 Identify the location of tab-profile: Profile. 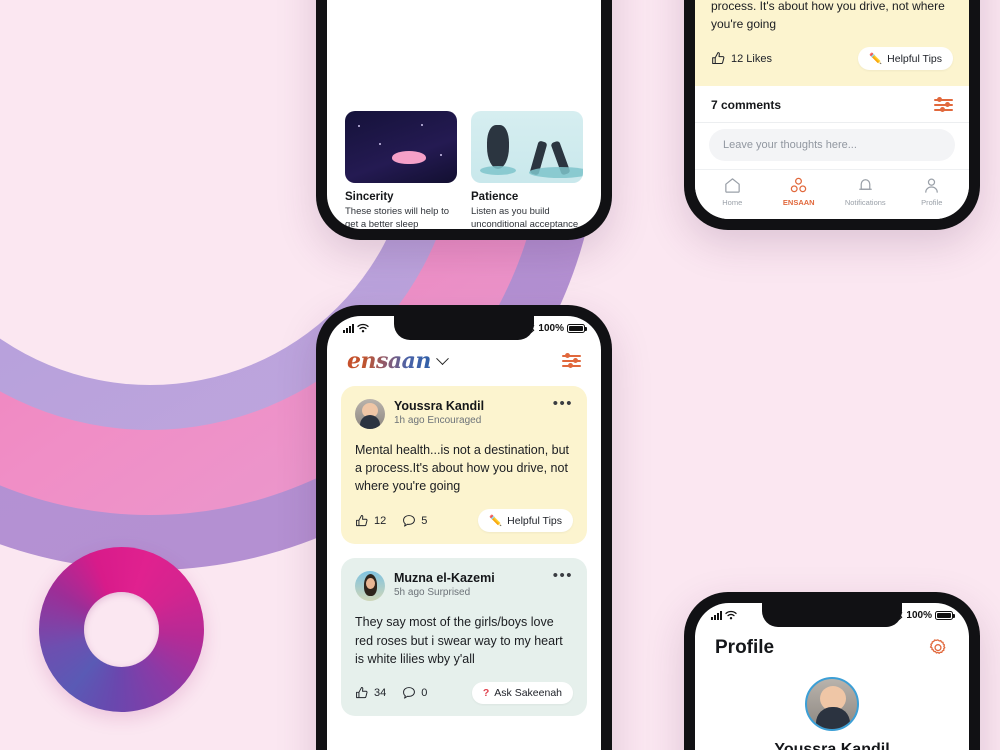
(932, 191).